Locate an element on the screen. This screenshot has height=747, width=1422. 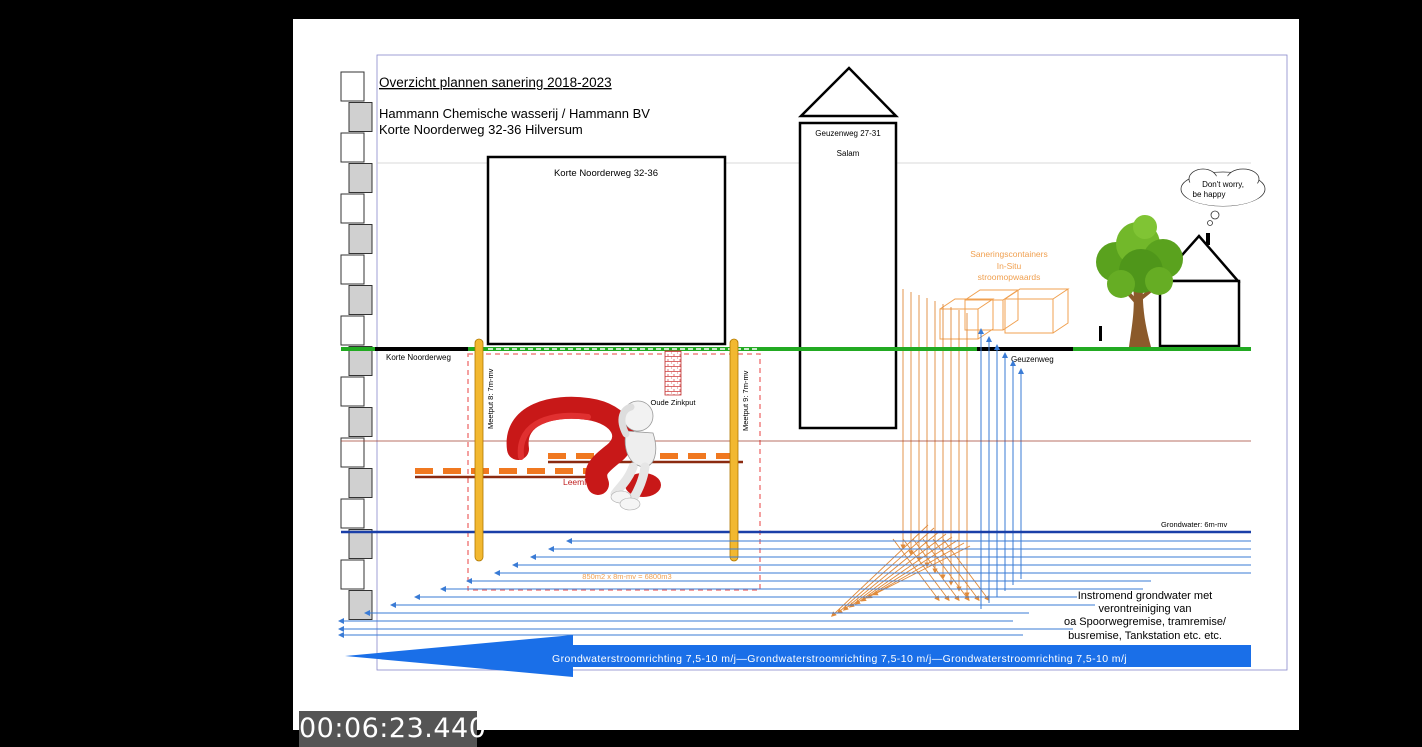
street-right-label: Geuzenweg is located at coordinates (1032, 359).